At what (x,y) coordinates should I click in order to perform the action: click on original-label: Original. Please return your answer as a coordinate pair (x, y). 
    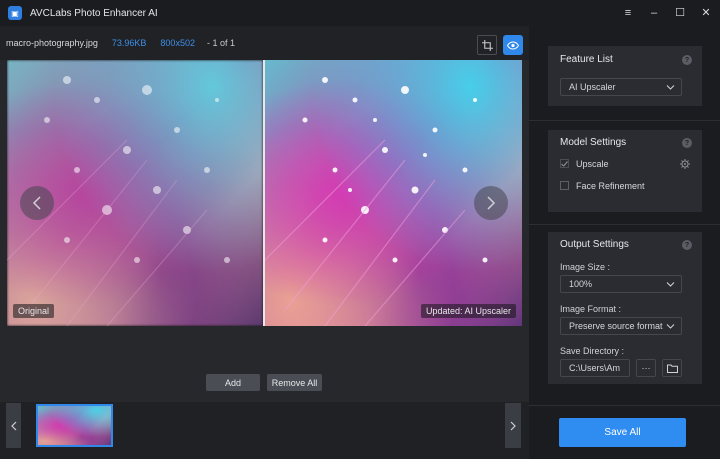
    Looking at the image, I should click on (34, 311).